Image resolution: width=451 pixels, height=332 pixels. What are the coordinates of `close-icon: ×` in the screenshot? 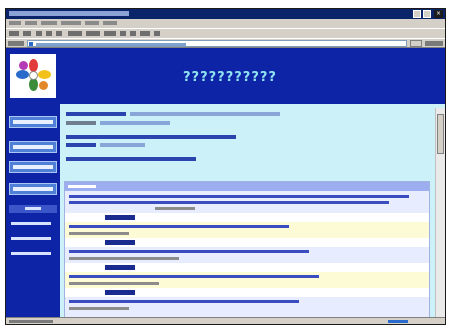 It's located at (438, 14).